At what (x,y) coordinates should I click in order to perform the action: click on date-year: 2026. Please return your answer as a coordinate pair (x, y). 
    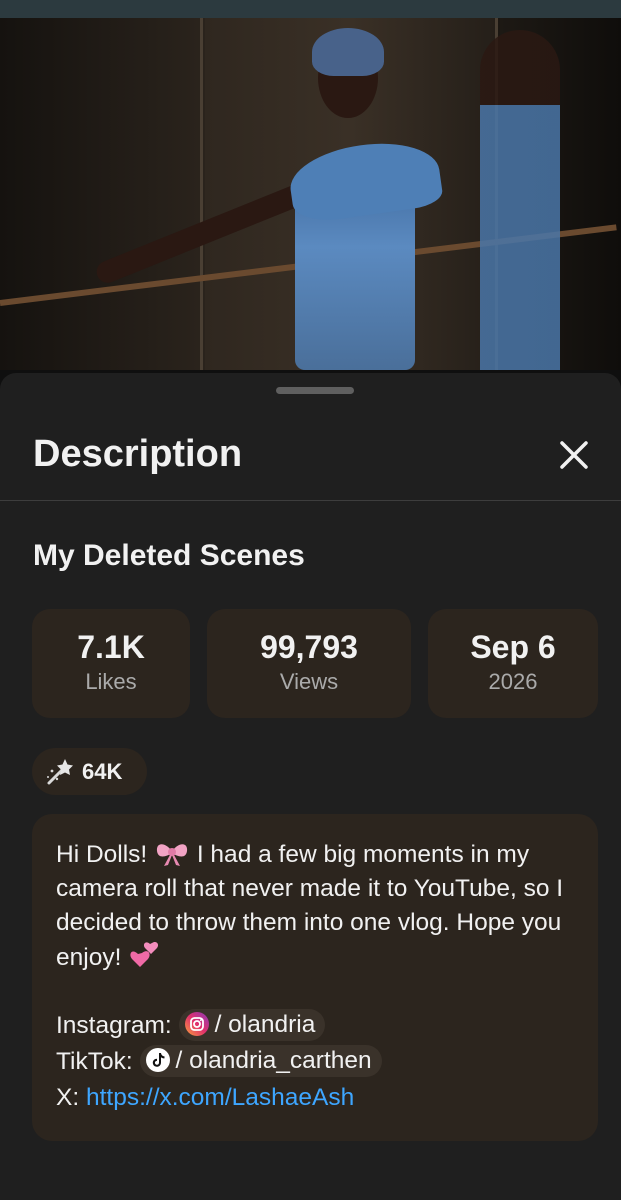
    Looking at the image, I should click on (513, 681).